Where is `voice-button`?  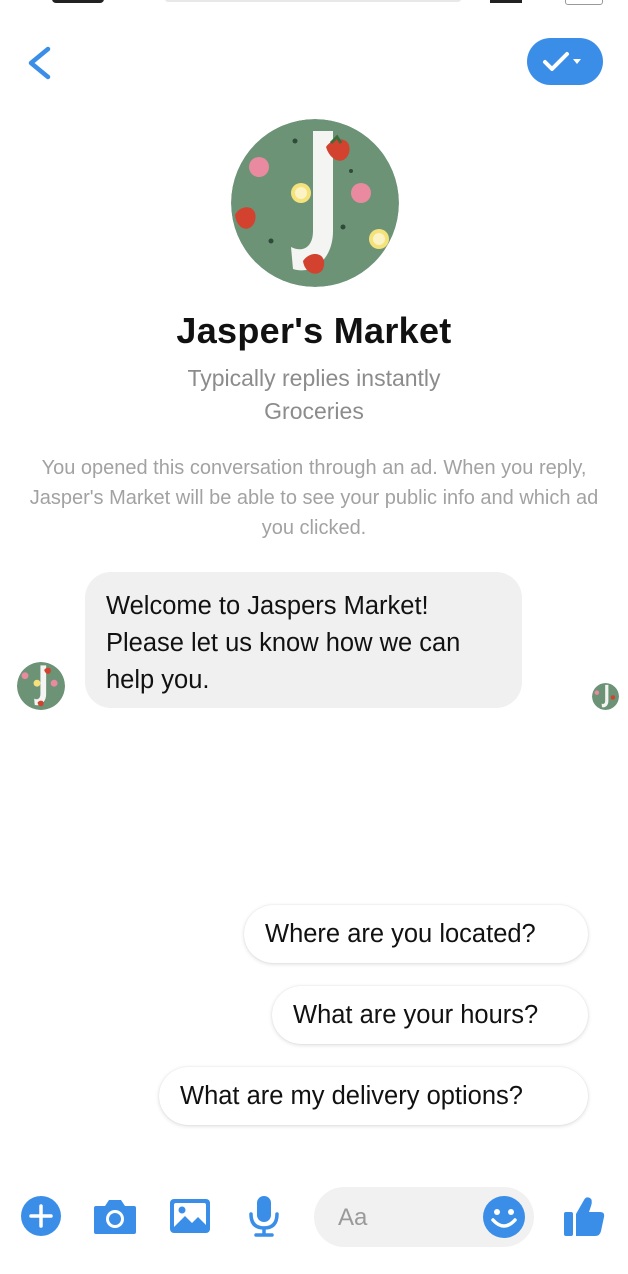
voice-button is located at coordinates (264, 1216).